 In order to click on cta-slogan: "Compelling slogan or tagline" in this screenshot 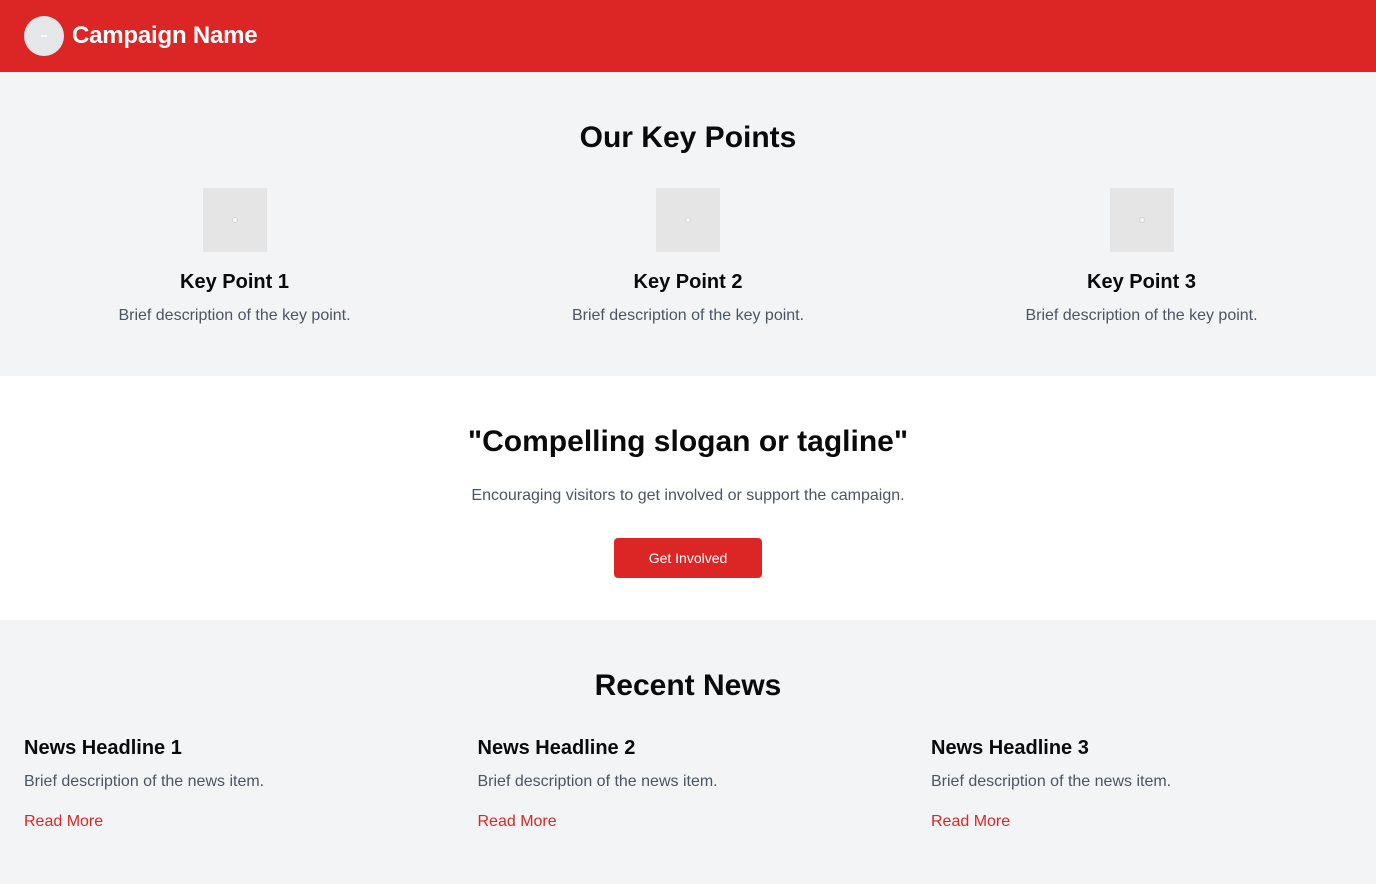, I will do `click(688, 441)`.